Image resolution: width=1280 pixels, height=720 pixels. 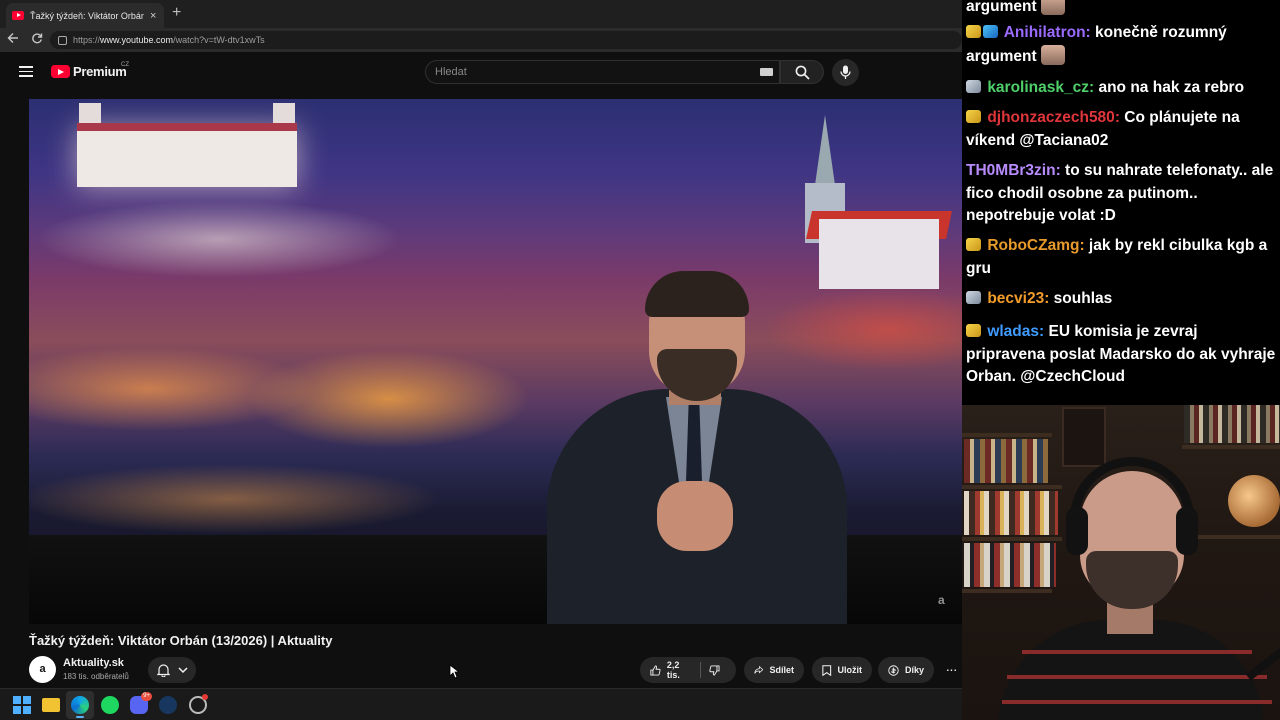 What do you see at coordinates (951, 670) in the screenshot?
I see `more-icon: ···` at bounding box center [951, 670].